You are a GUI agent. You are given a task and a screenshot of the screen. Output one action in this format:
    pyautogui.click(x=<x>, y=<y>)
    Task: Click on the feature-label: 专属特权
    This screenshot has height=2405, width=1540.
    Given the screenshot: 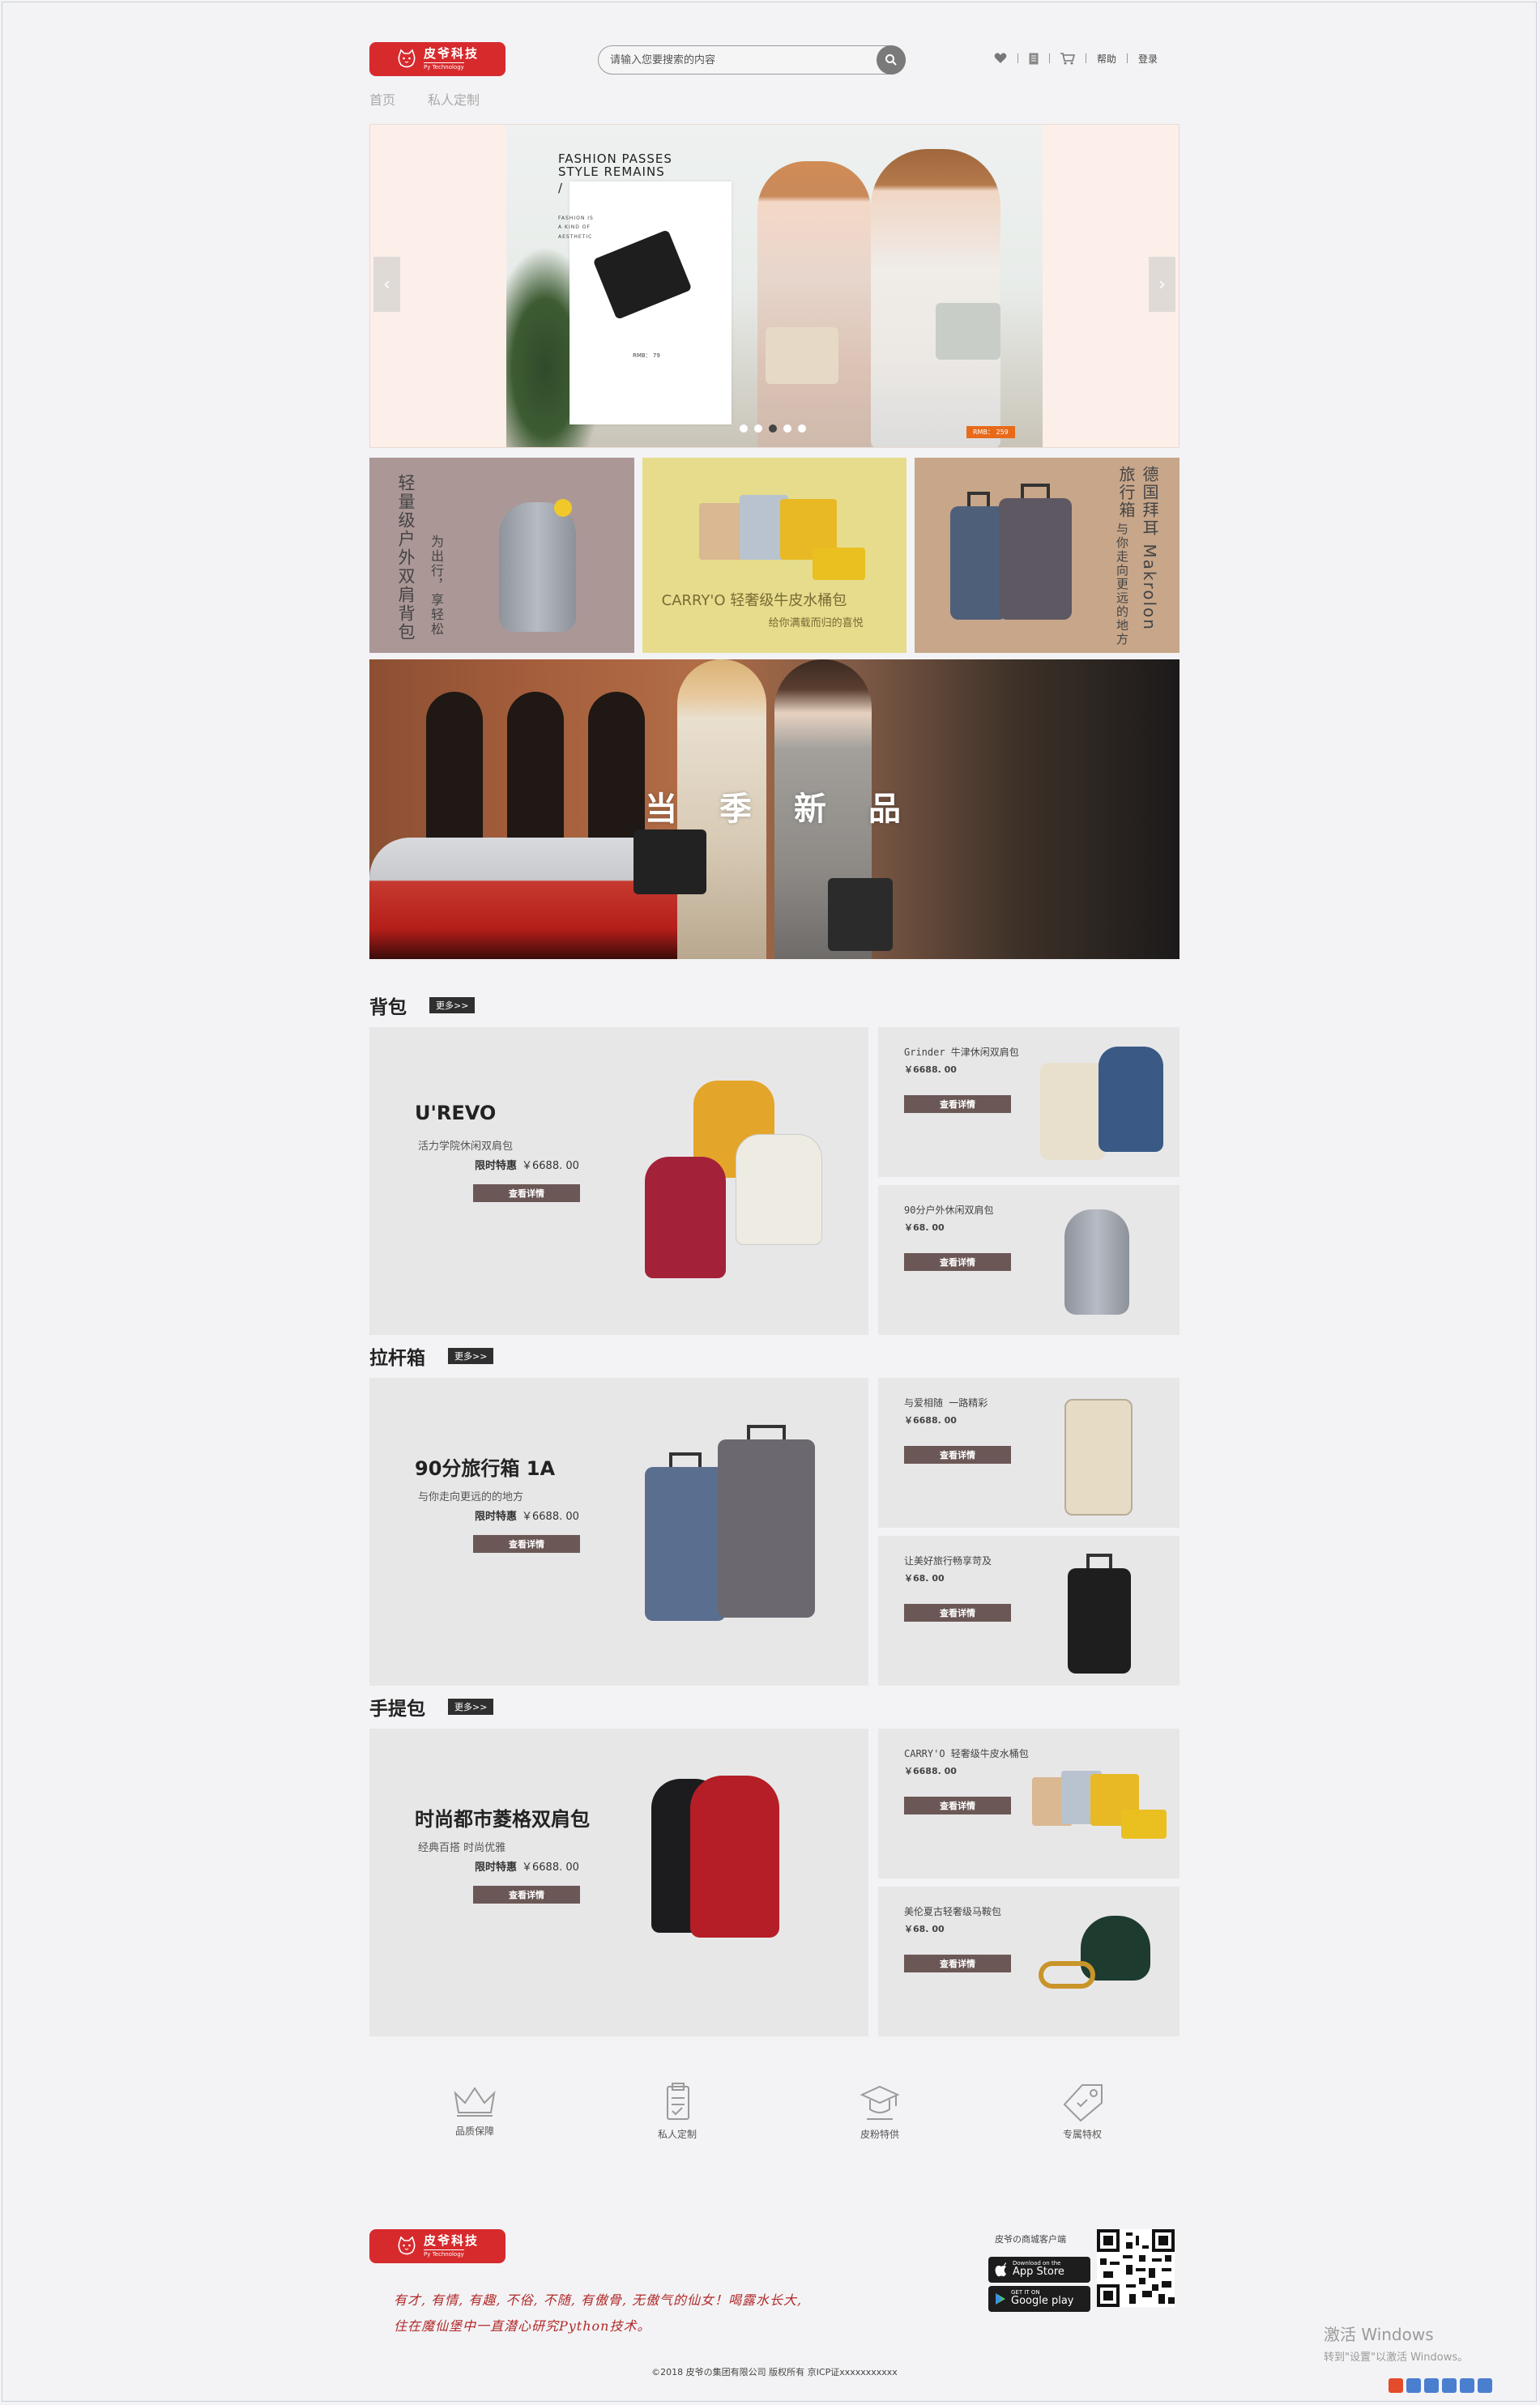 What is the action you would take?
    pyautogui.click(x=1082, y=2134)
    